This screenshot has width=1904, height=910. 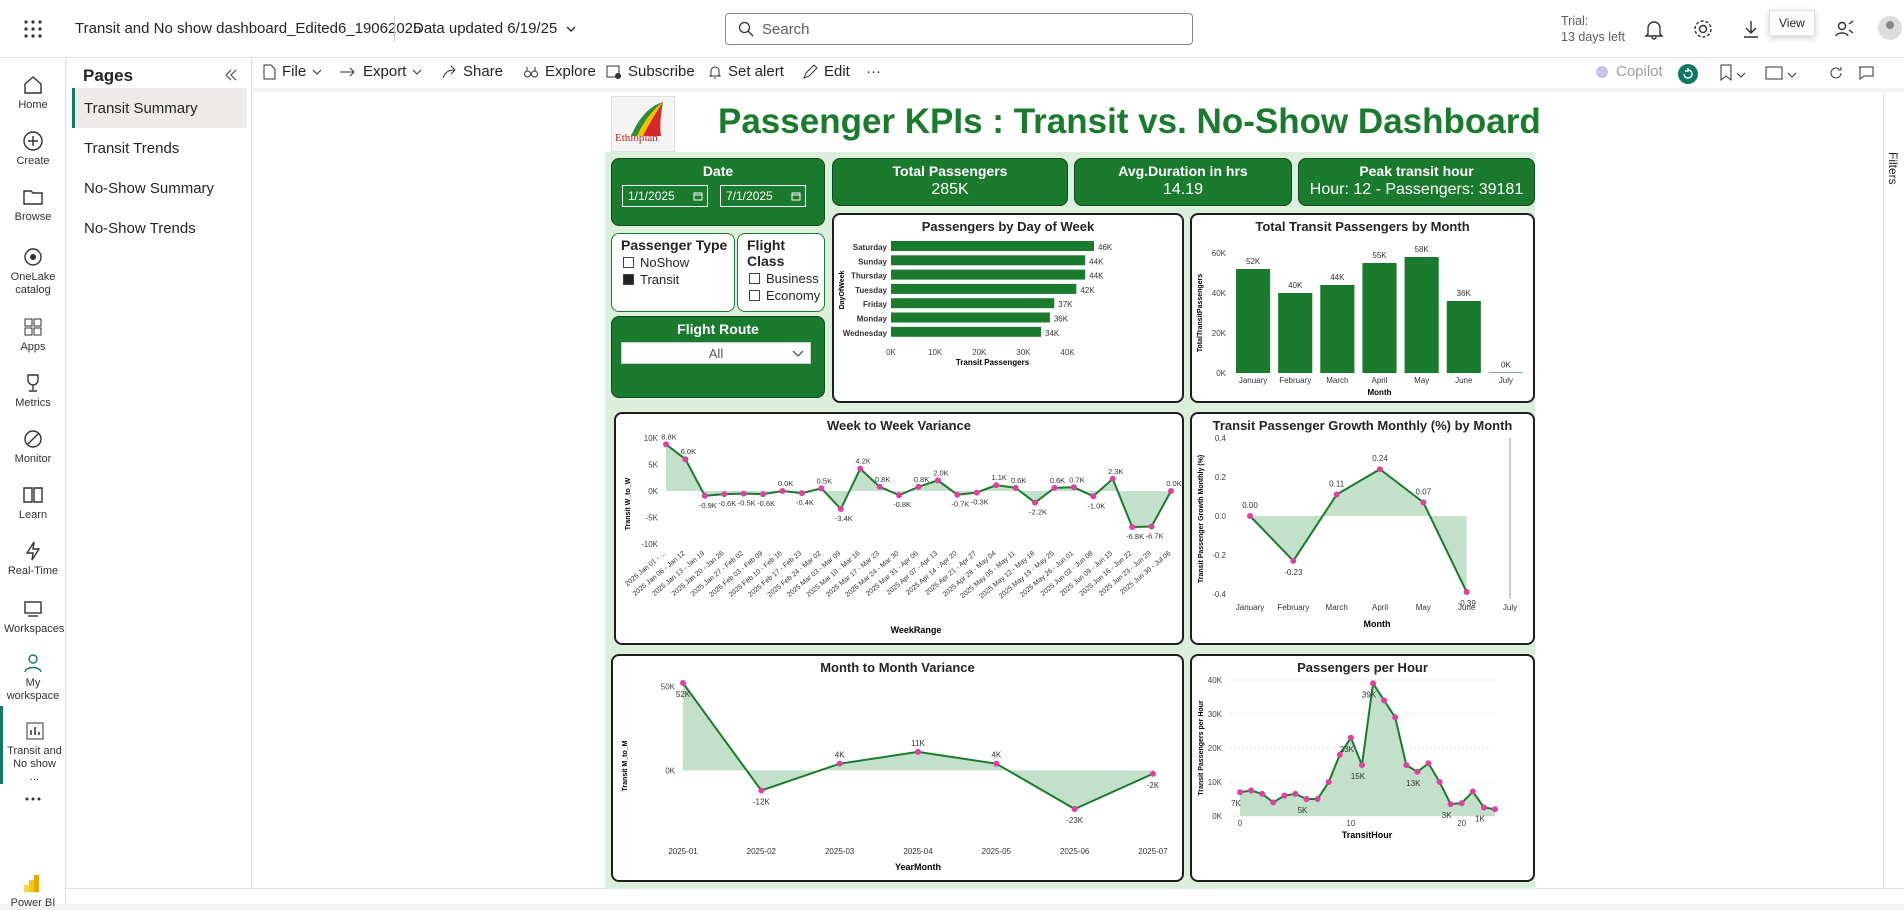 I want to click on nav-onelake: OneLake catalog, so click(x=33, y=264).